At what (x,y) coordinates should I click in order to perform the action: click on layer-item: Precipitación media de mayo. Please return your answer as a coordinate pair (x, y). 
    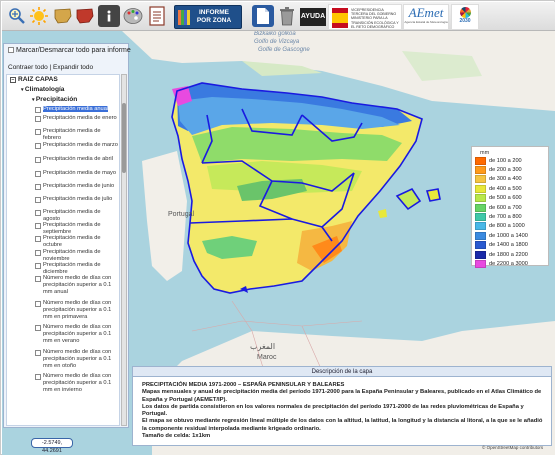
    Looking at the image, I should click on (77, 173).